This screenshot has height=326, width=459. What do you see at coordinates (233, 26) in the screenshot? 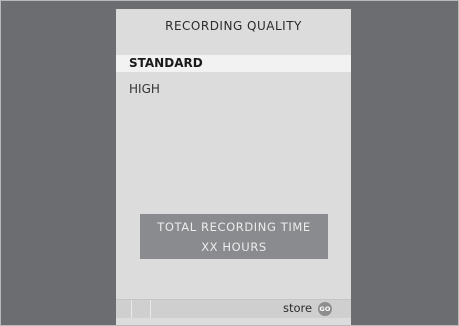
I see `menu-title: RECORDING QUALITY` at bounding box center [233, 26].